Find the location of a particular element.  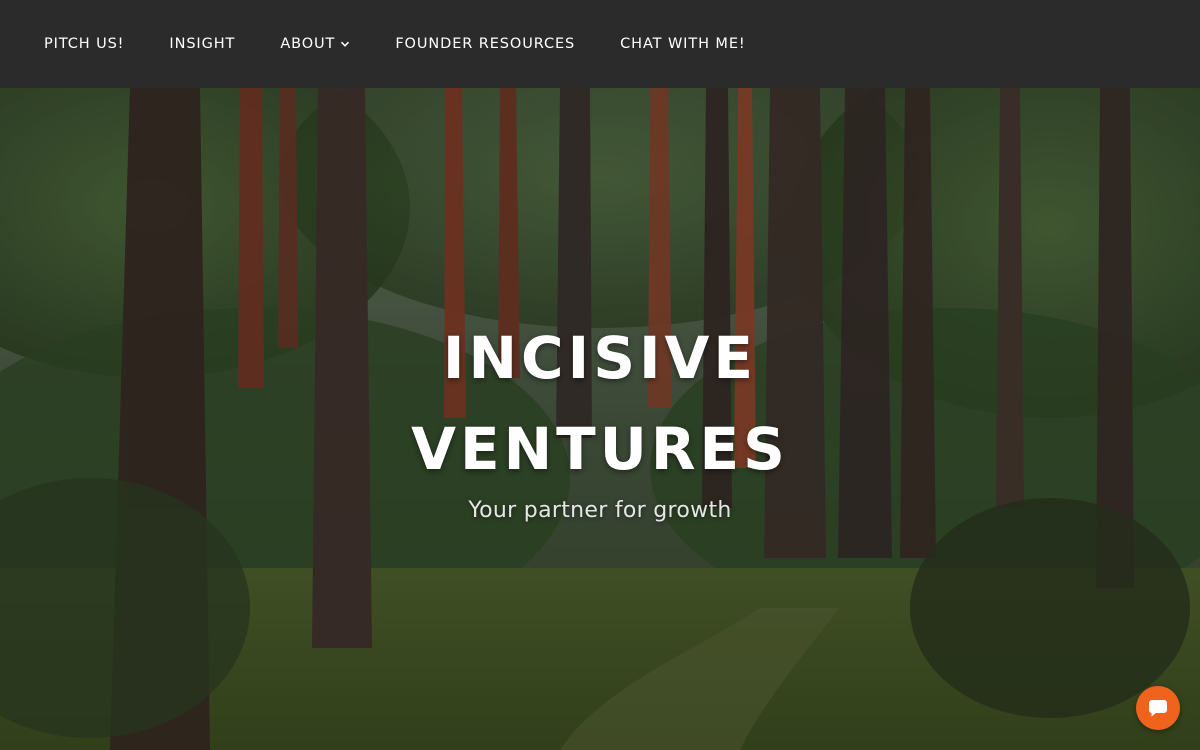

nav-link-insight: INSIGHT is located at coordinates (202, 44).